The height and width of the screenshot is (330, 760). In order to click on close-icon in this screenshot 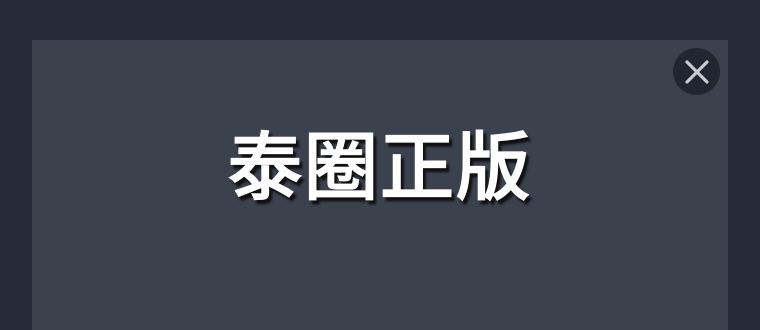, I will do `click(696, 71)`.